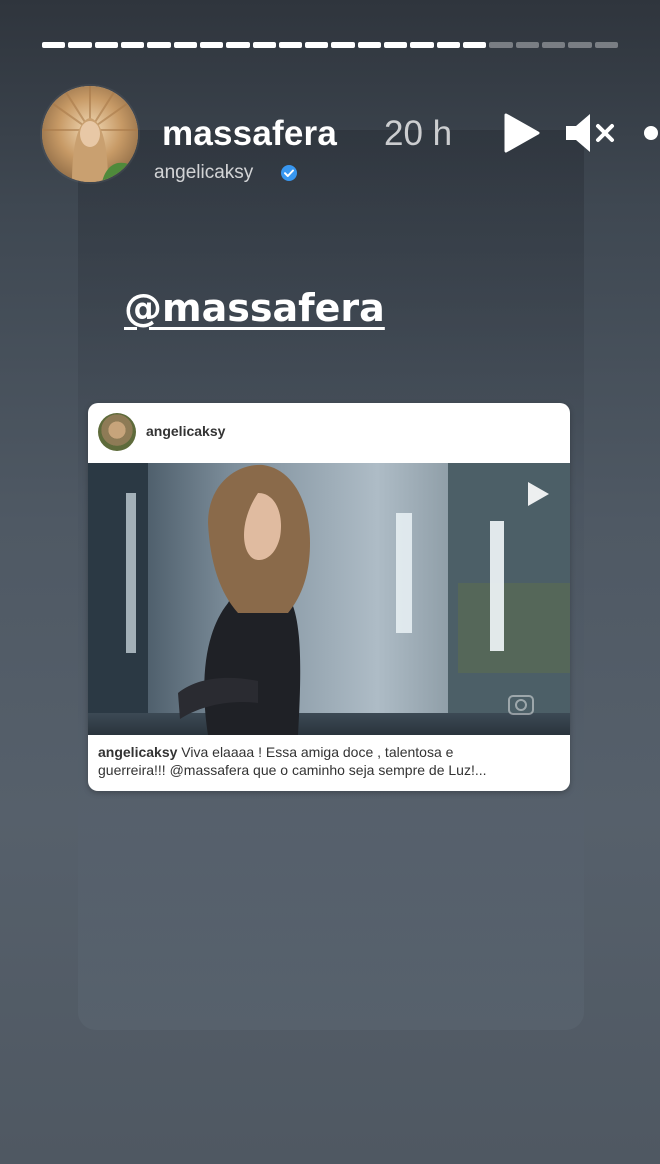 Image resolution: width=660 pixels, height=1164 pixels. I want to click on post-header: angelicaksy, so click(329, 432).